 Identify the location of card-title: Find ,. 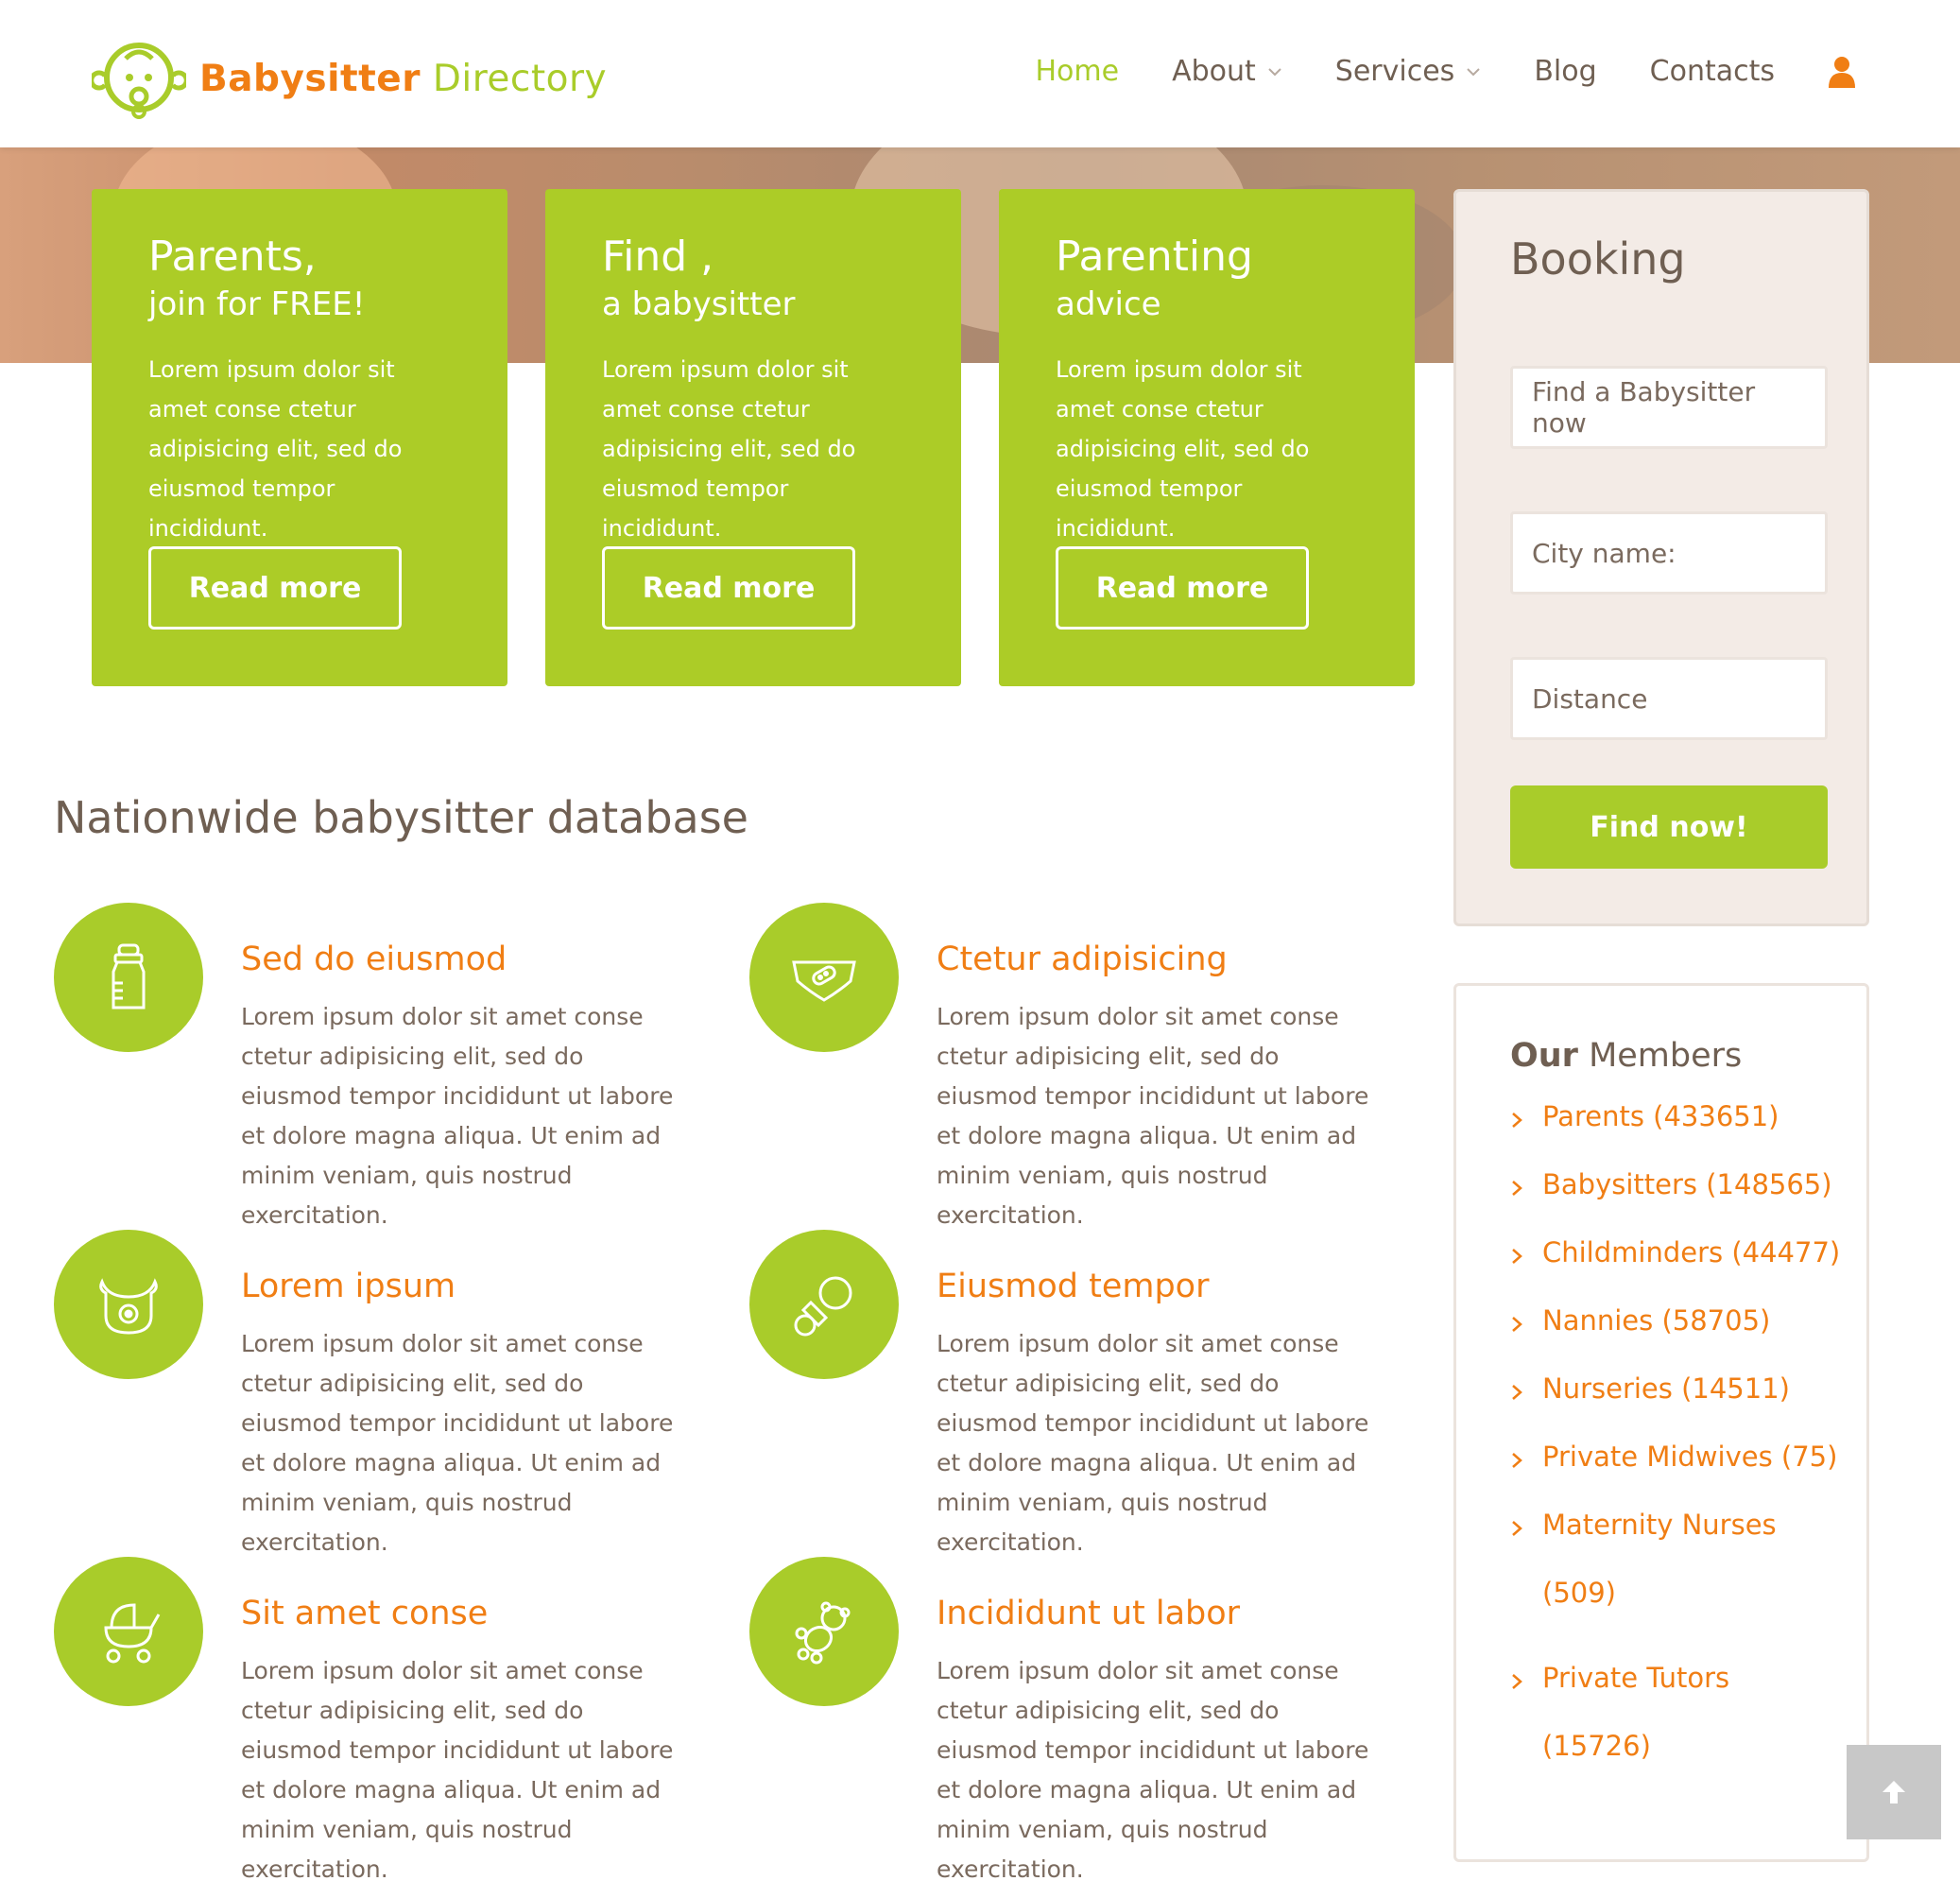
(658, 257).